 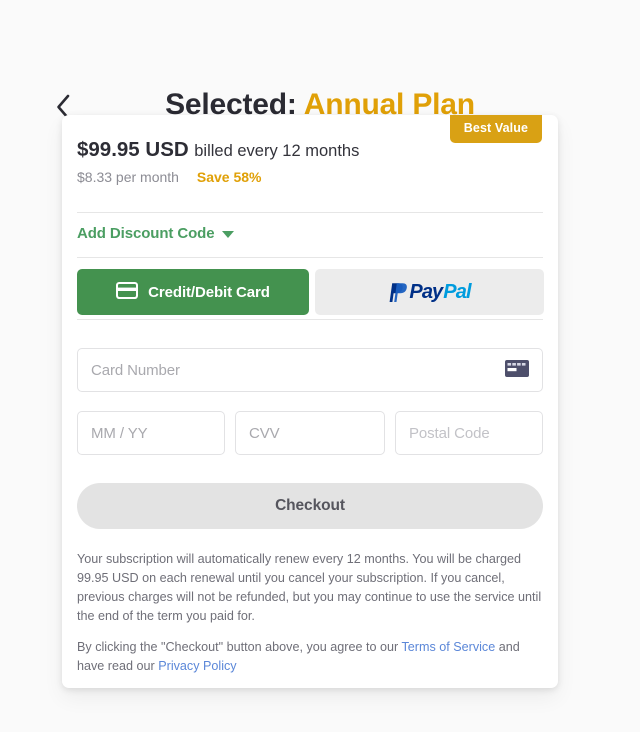 I want to click on paypal-logo-pal: Pal, so click(x=457, y=292).